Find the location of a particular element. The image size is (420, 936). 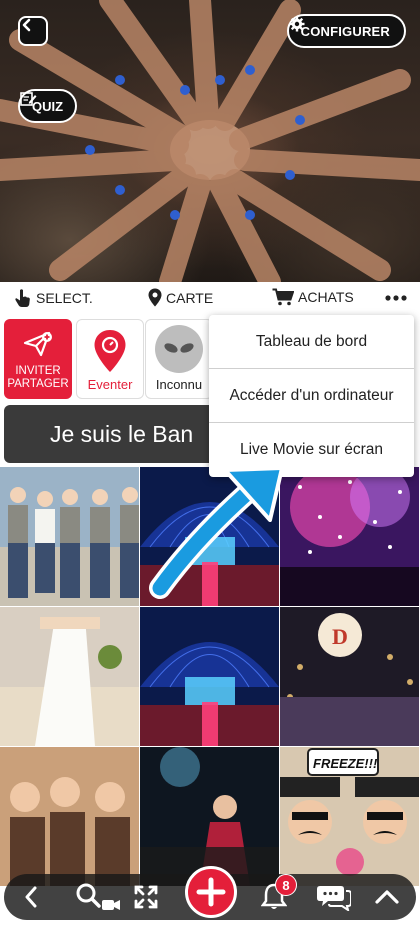

nav-back-button is located at coordinates (31, 897).